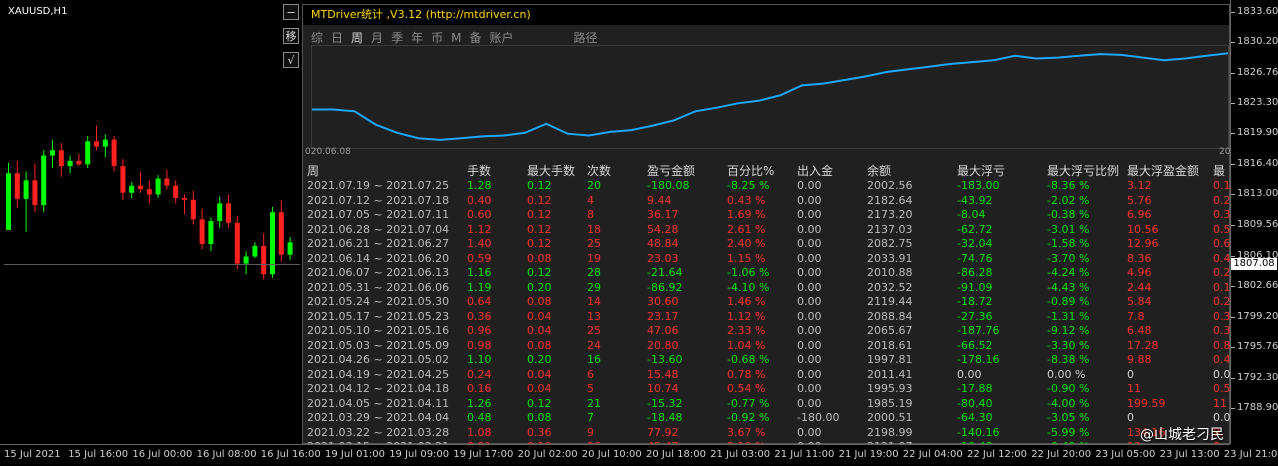 The image size is (1278, 466). Describe the element at coordinates (1257, 103) in the screenshot. I see `price-label: 1823.30` at that location.